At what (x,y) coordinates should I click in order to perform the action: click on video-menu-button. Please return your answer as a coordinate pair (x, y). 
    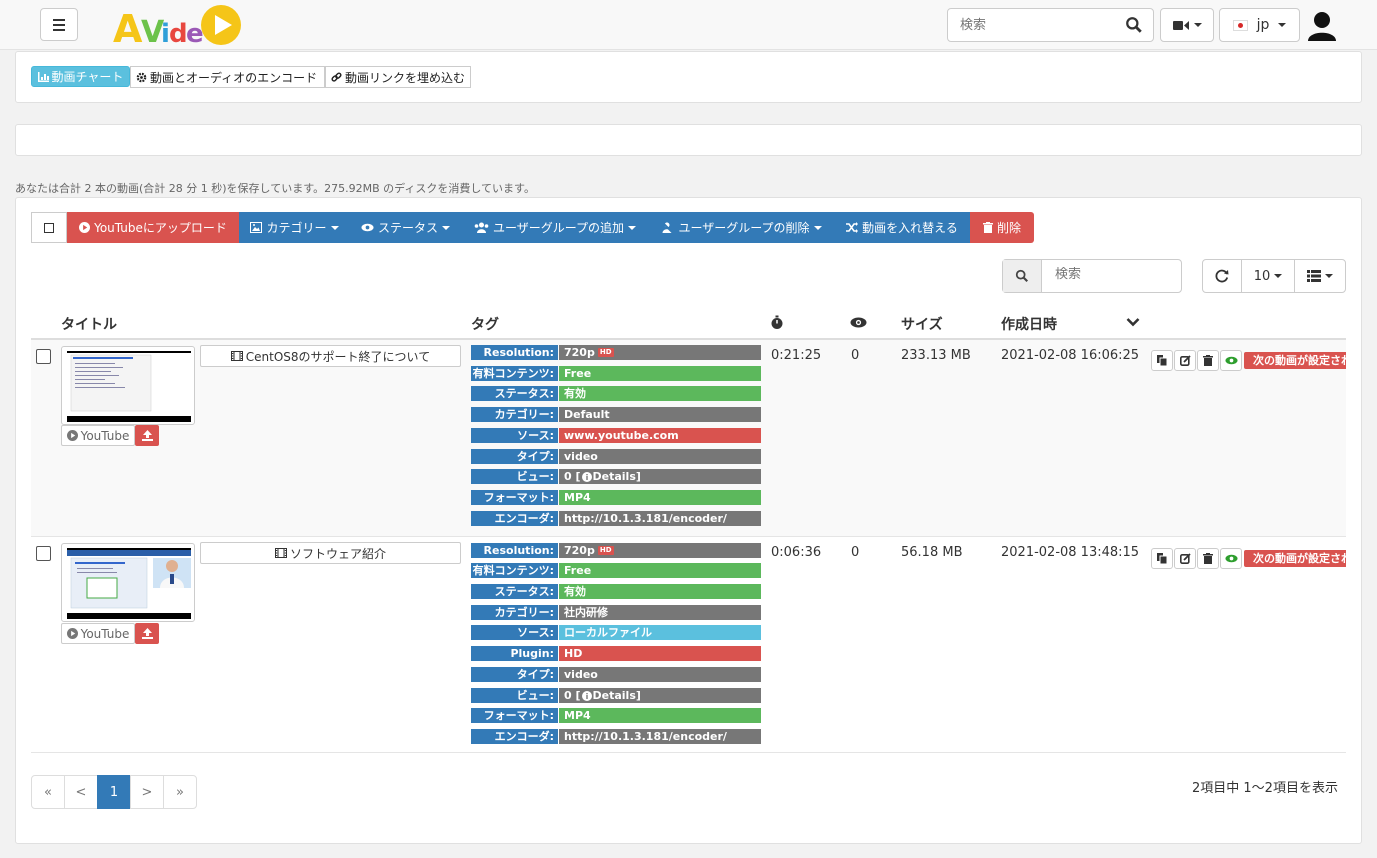
    Looking at the image, I should click on (1187, 25).